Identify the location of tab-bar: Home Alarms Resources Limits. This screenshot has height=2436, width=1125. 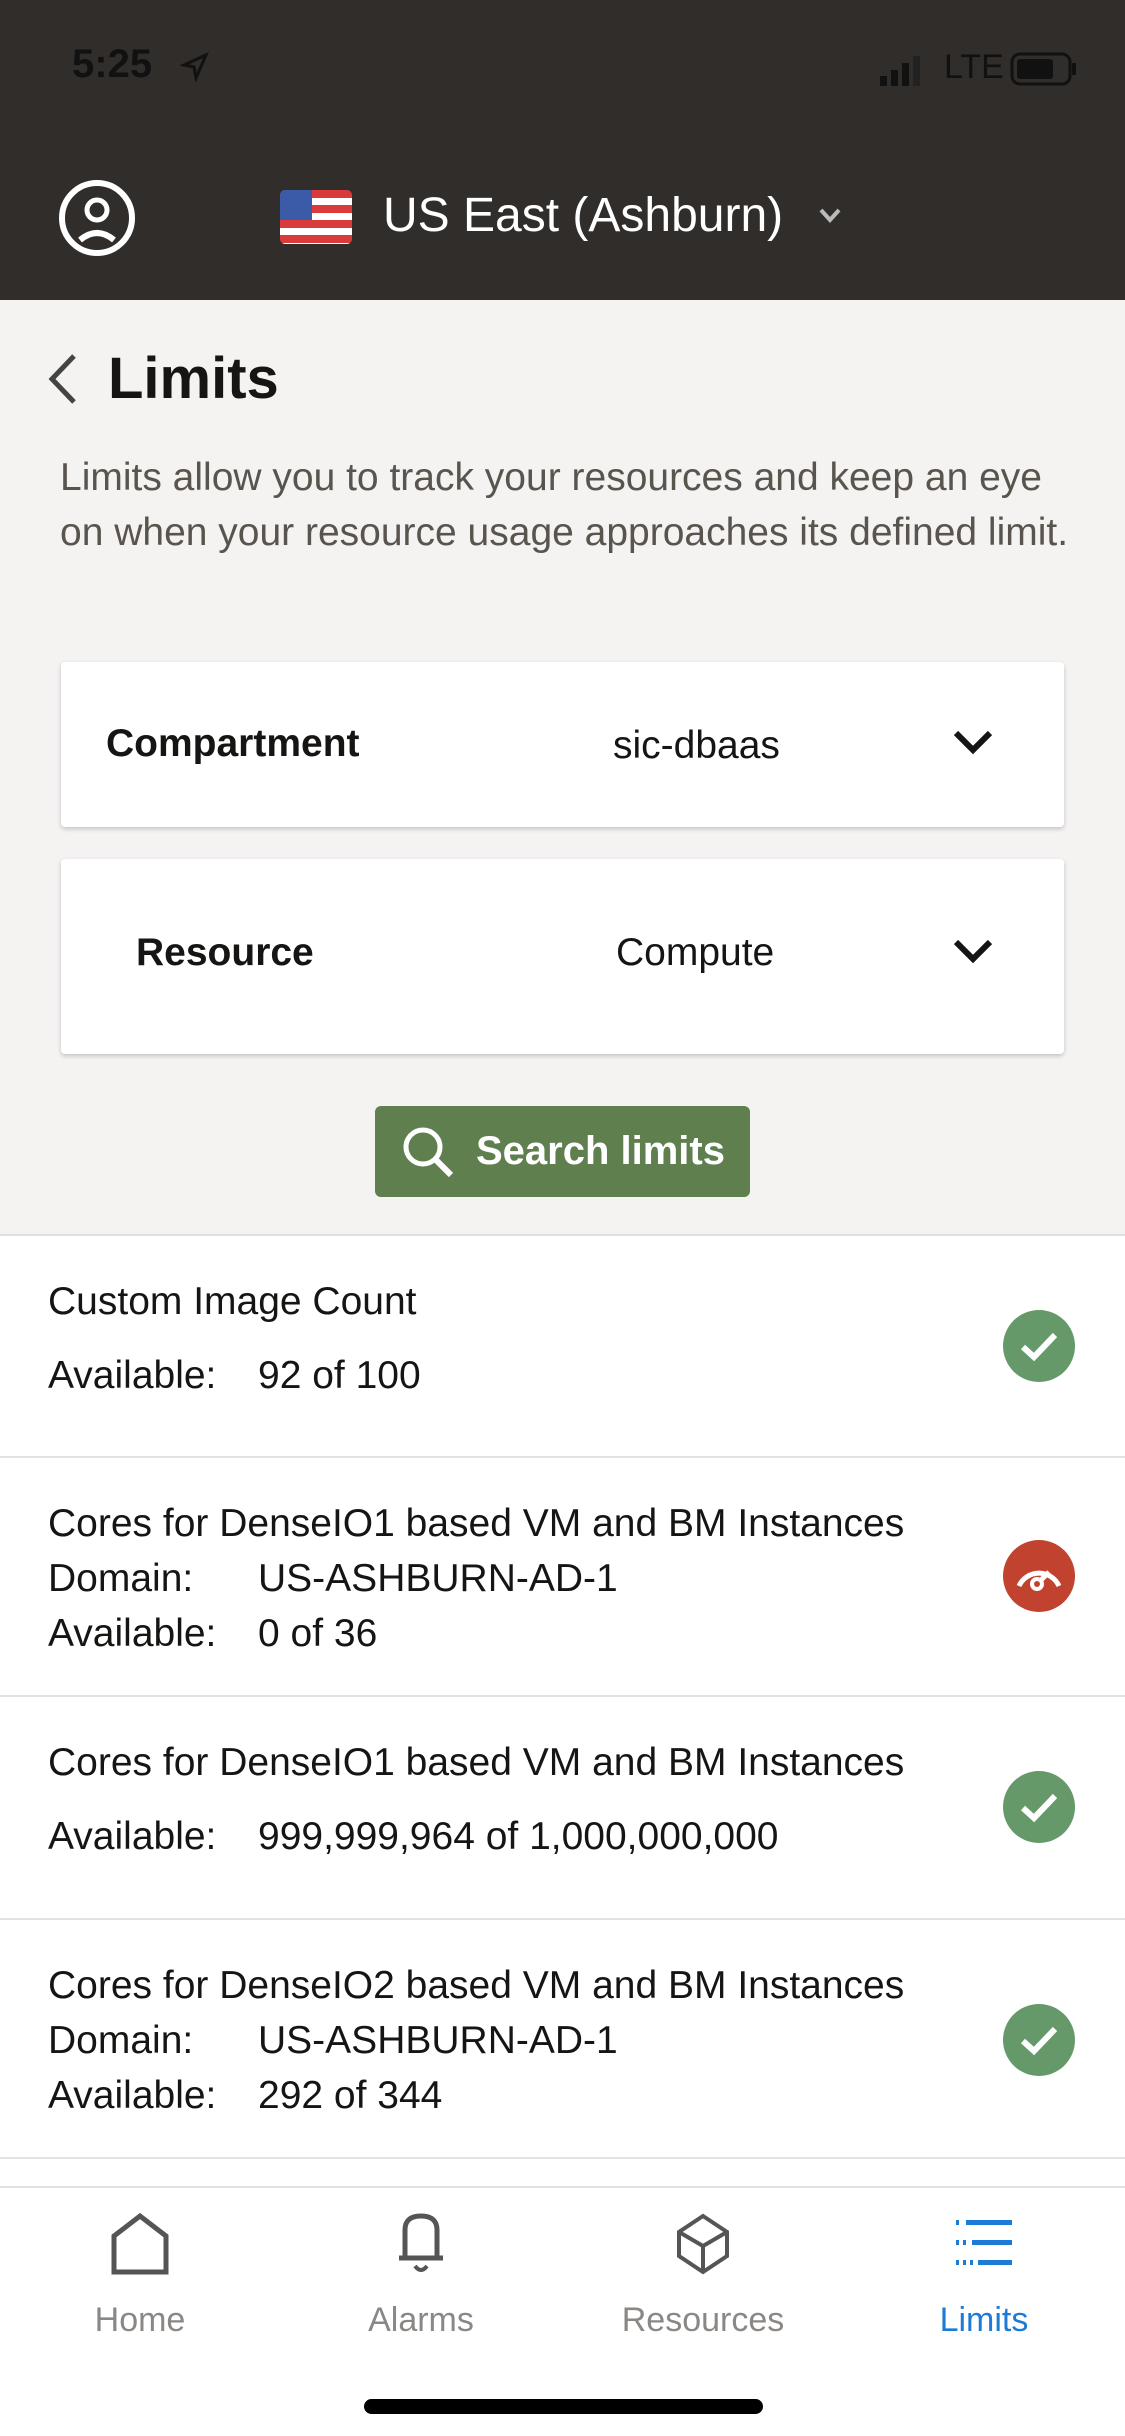
(562, 2311).